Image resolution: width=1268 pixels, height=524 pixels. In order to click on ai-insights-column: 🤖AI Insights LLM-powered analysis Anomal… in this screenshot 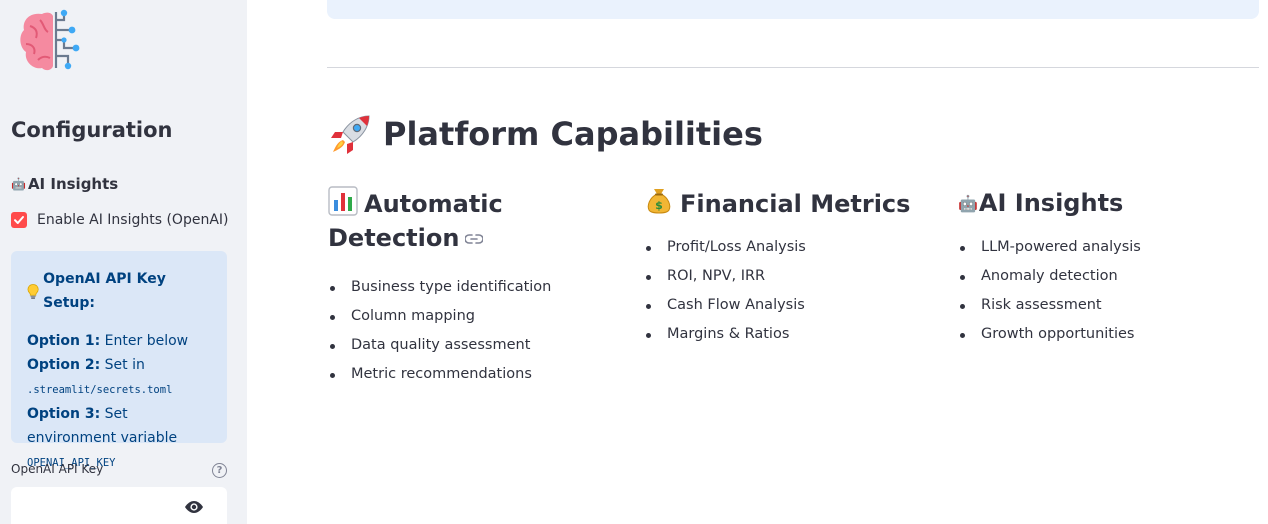, I will do `click(1103, 267)`.